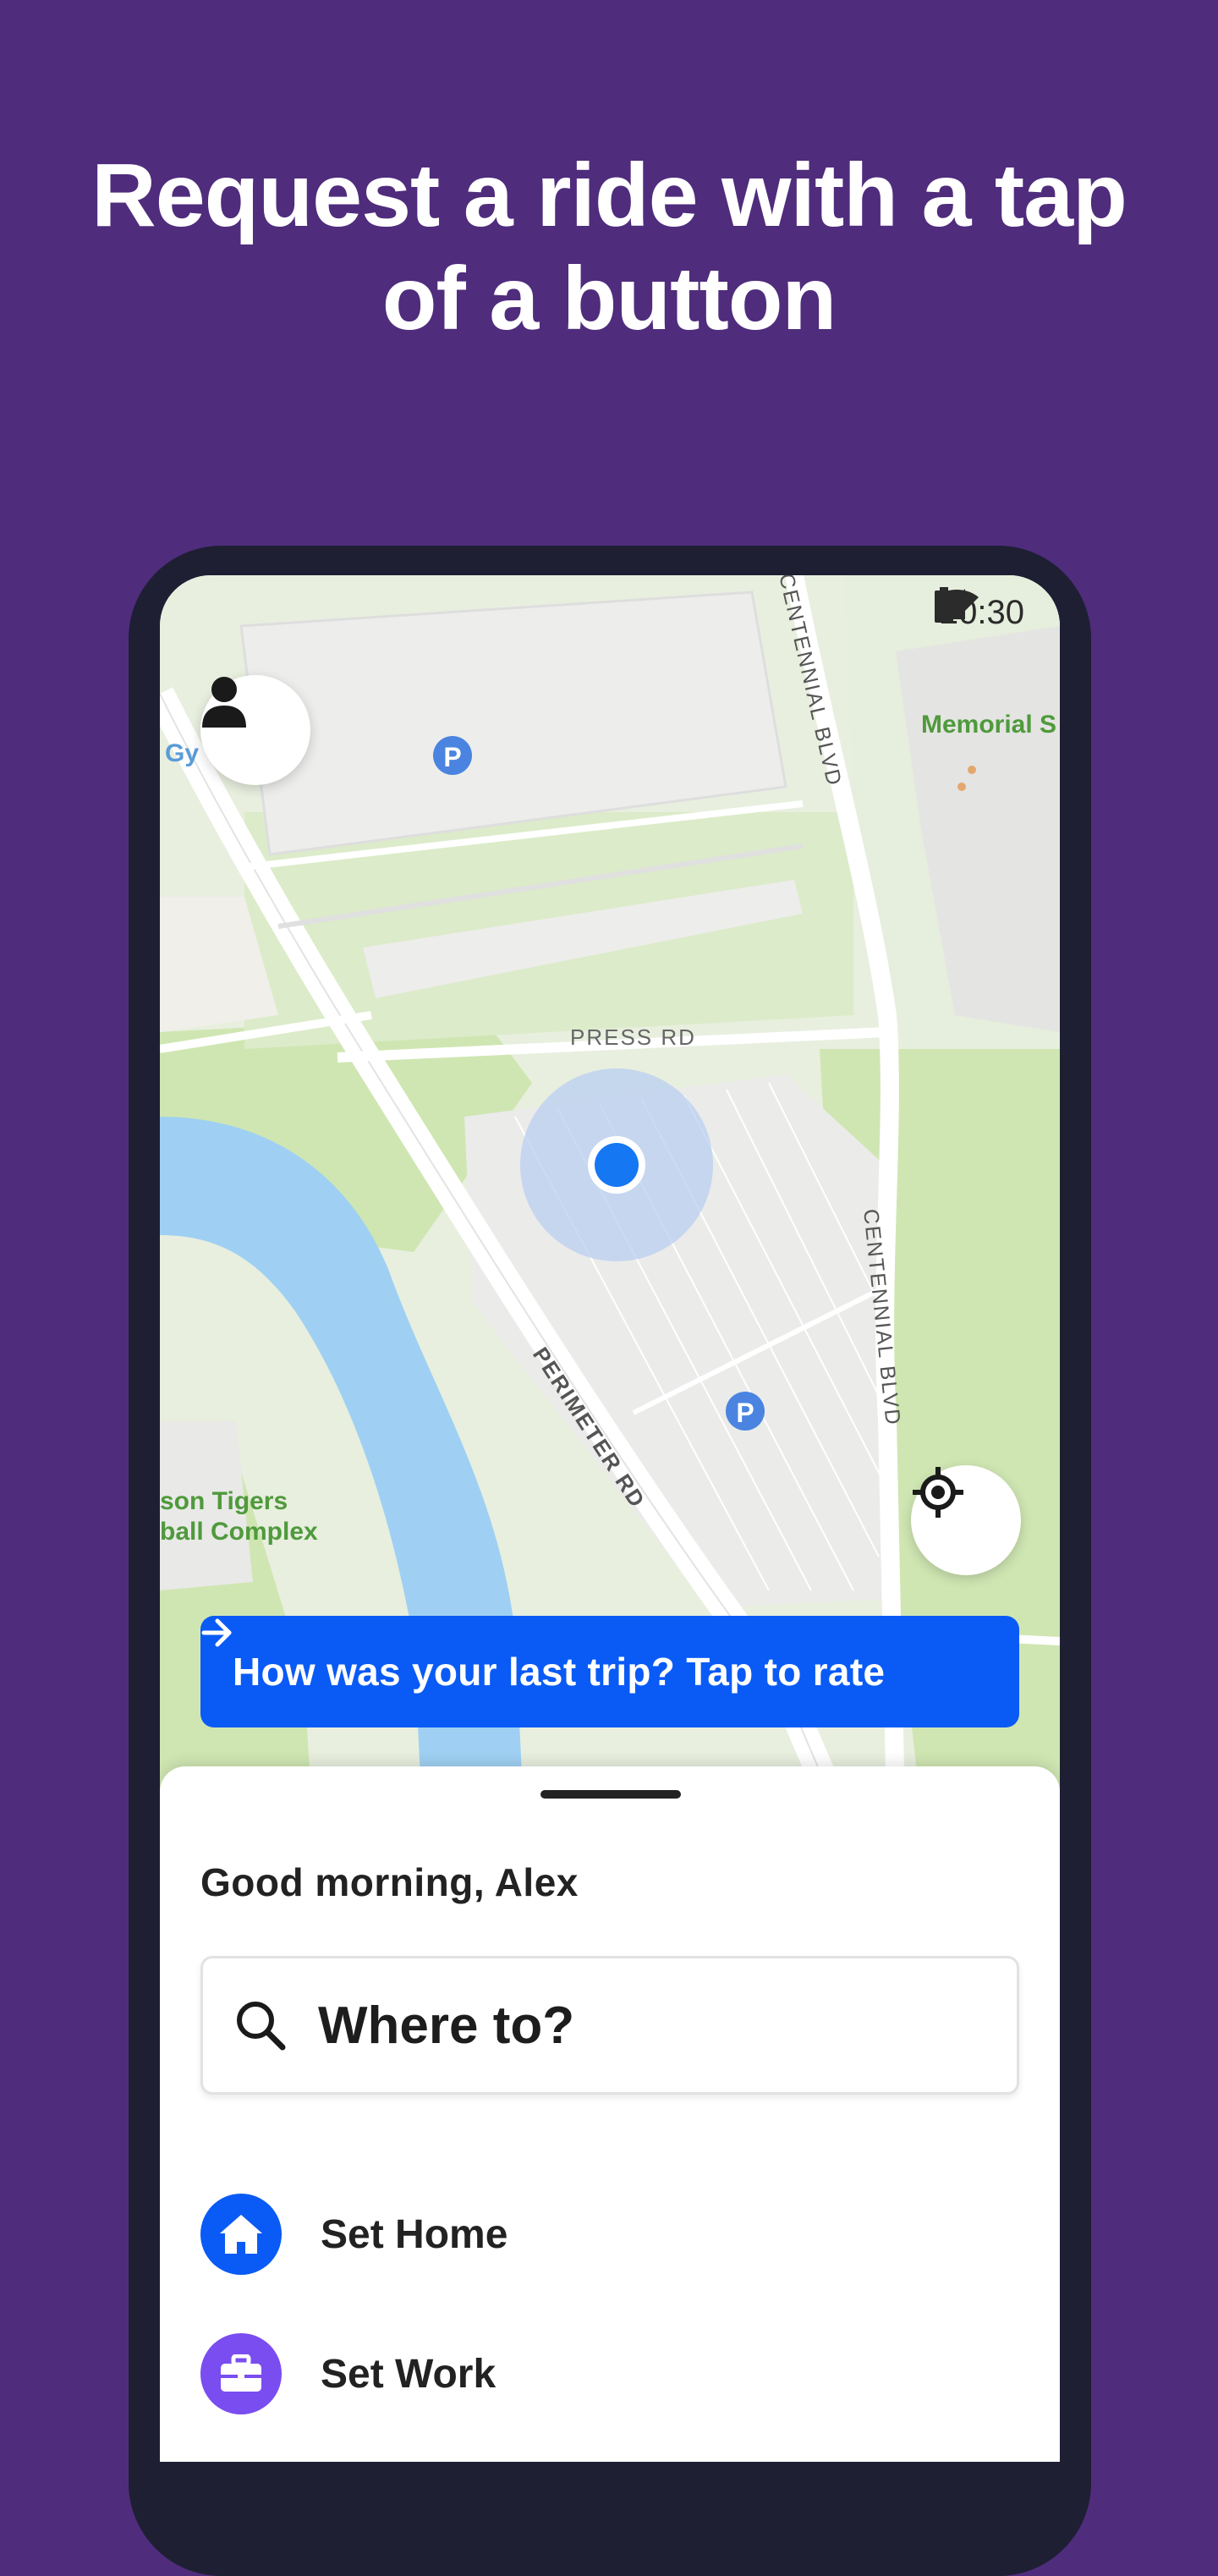 The width and height of the screenshot is (1218, 2576). Describe the element at coordinates (581, 2235) in the screenshot. I see `set-home-row: Set Home` at that location.